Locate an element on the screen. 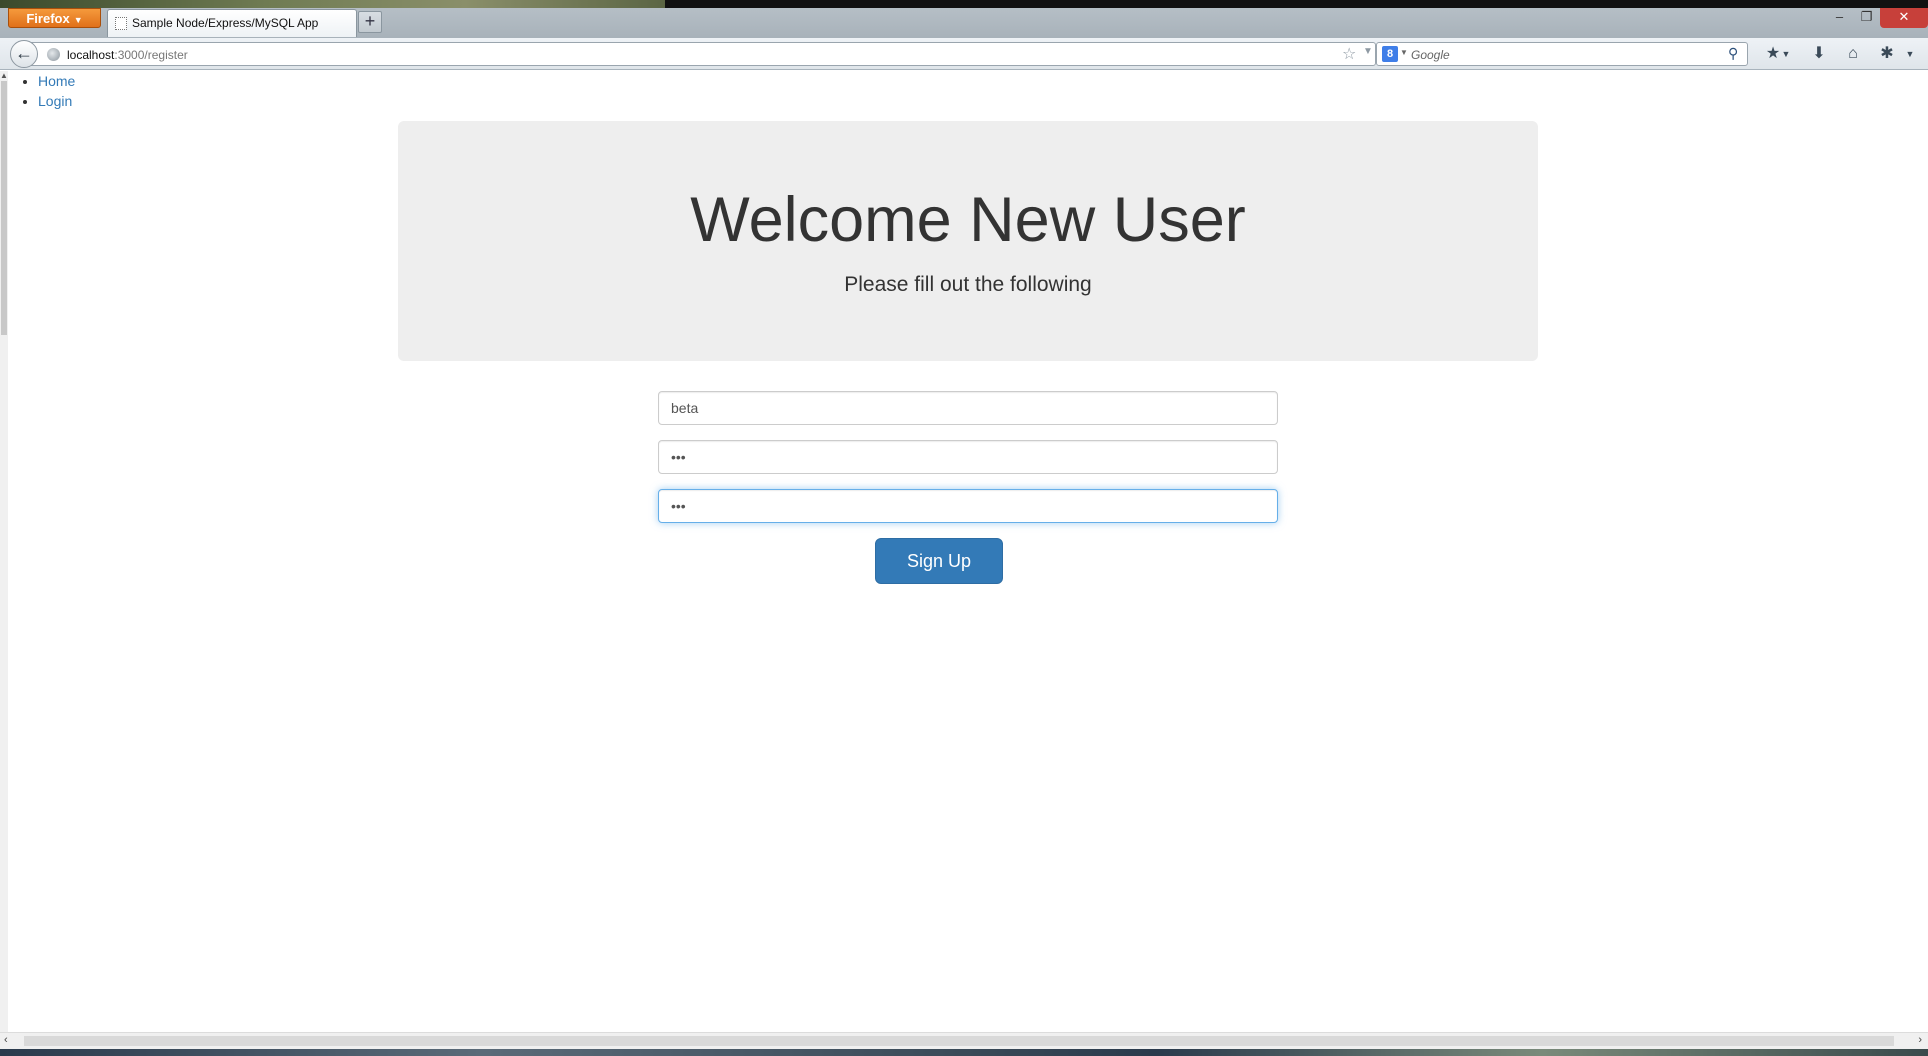 This screenshot has height=1056, width=1928. sign-up-button: Sign Up is located at coordinates (939, 561).